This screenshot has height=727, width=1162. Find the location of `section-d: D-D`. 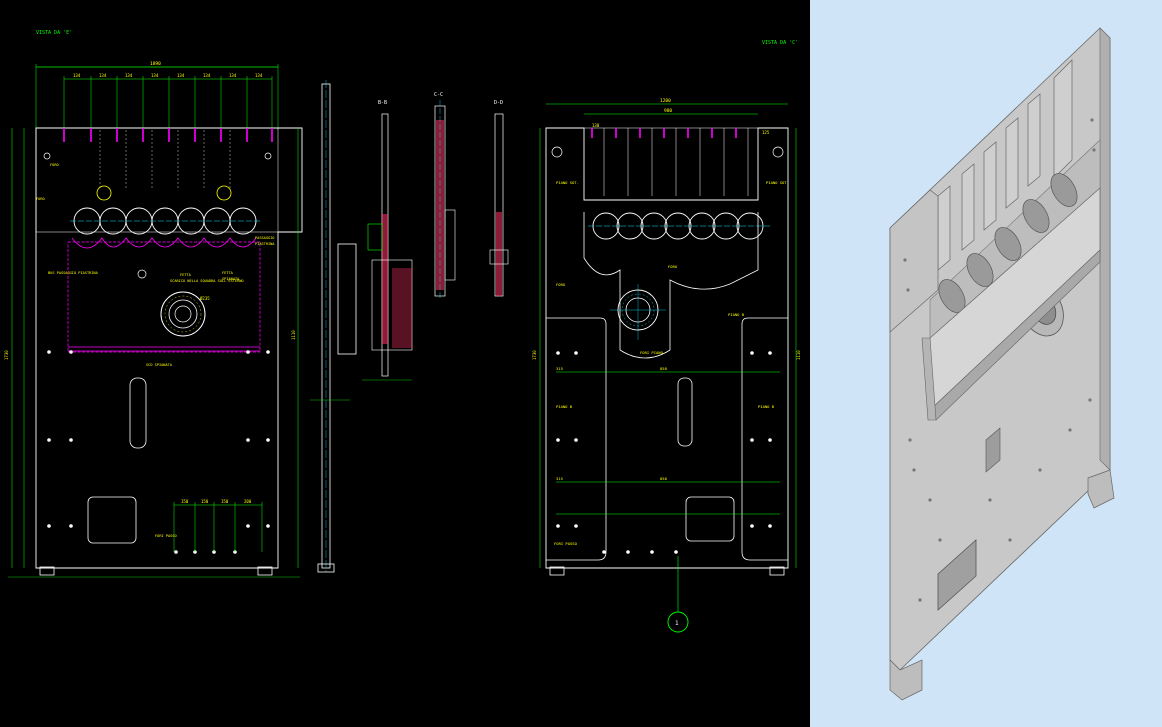

section-d: D-D is located at coordinates (499, 198).